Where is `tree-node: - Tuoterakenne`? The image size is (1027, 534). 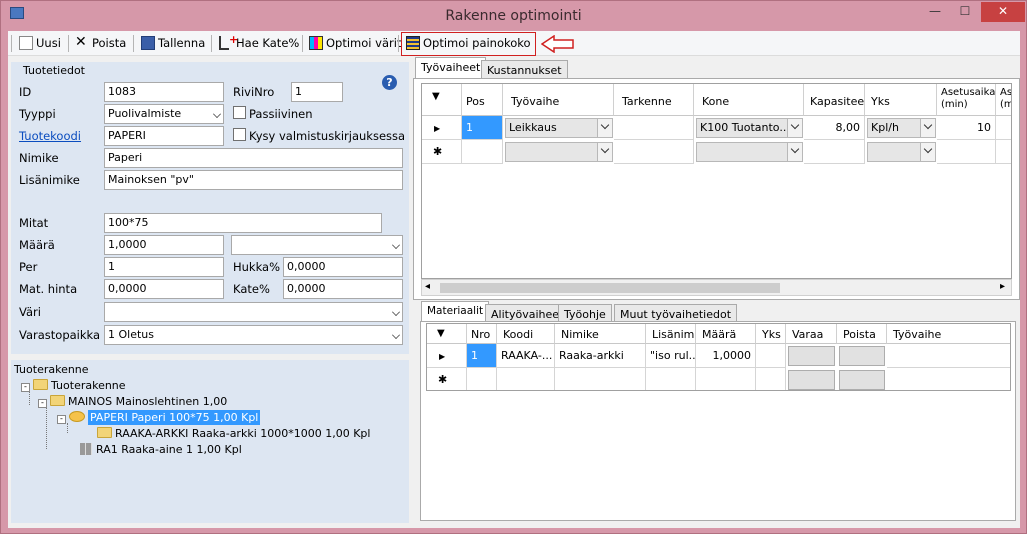 tree-node: - Tuoterakenne is located at coordinates (73, 385).